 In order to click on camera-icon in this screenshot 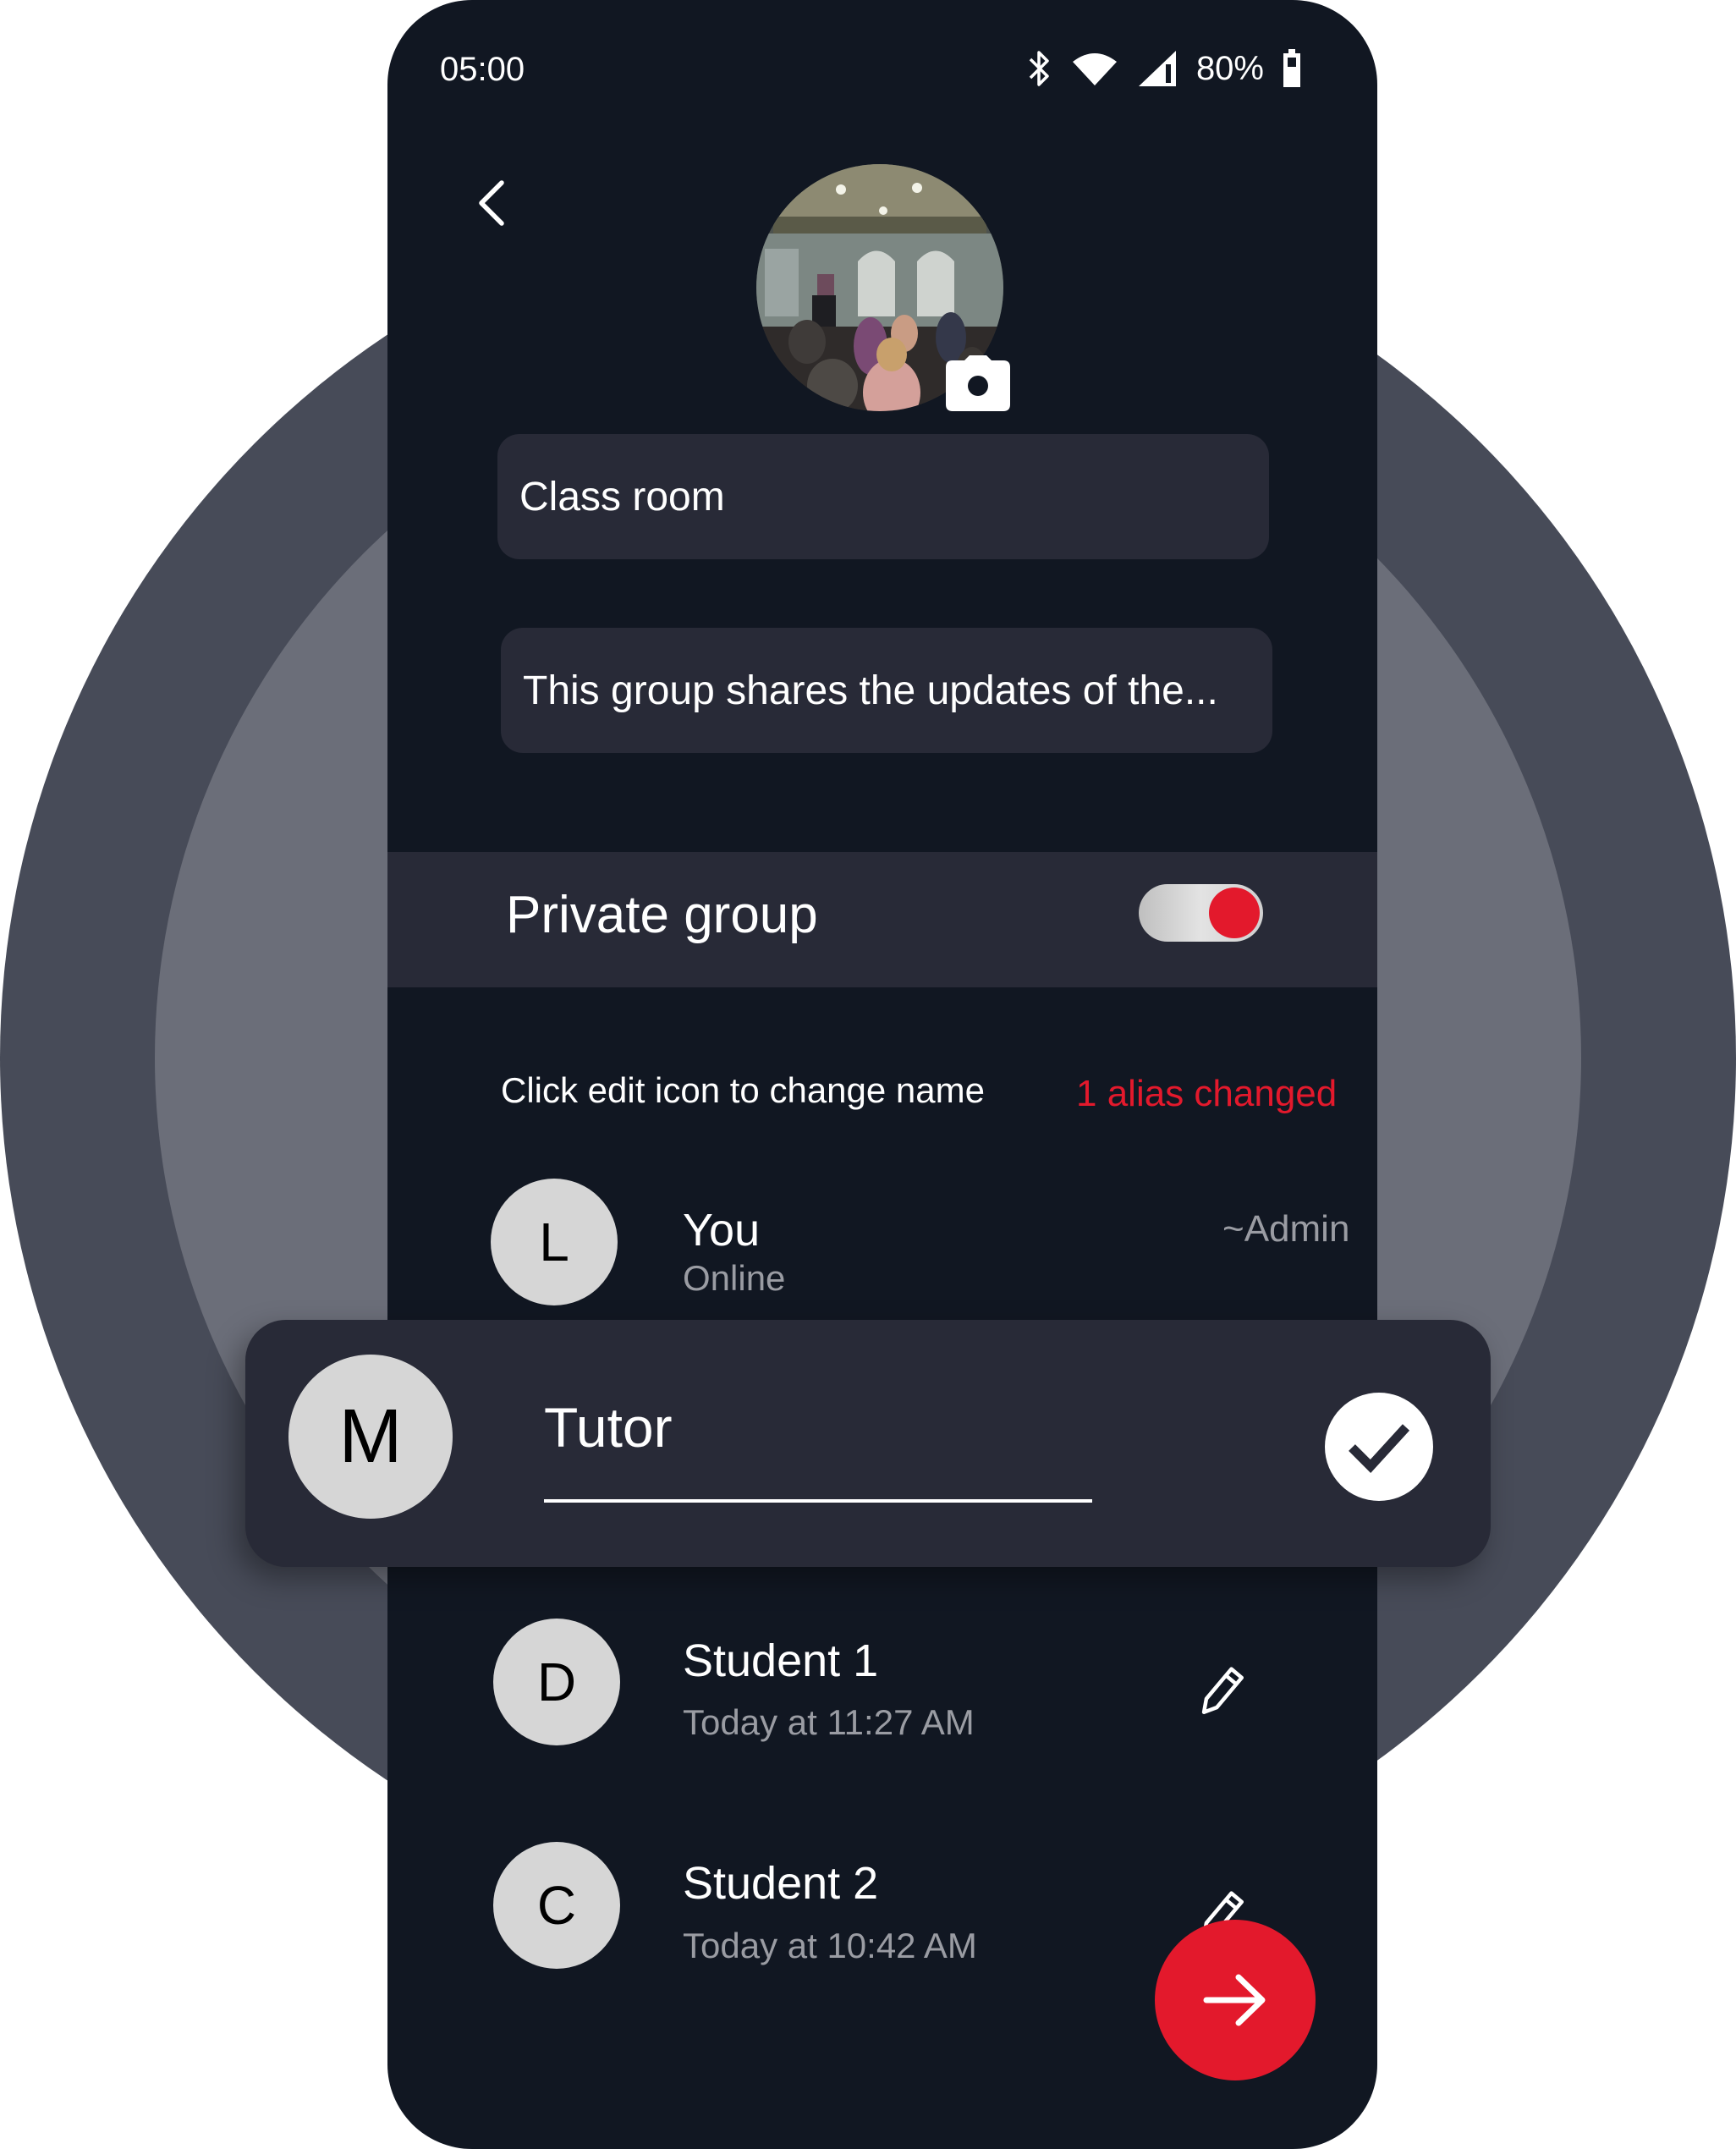, I will do `click(978, 383)`.